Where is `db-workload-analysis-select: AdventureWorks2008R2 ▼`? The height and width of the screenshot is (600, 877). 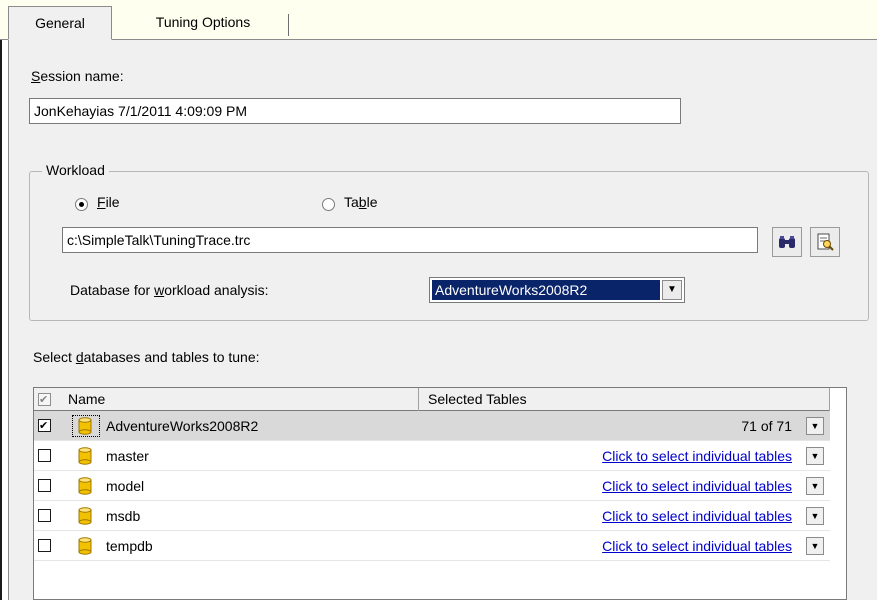 db-workload-analysis-select: AdventureWorks2008R2 ▼ is located at coordinates (557, 290).